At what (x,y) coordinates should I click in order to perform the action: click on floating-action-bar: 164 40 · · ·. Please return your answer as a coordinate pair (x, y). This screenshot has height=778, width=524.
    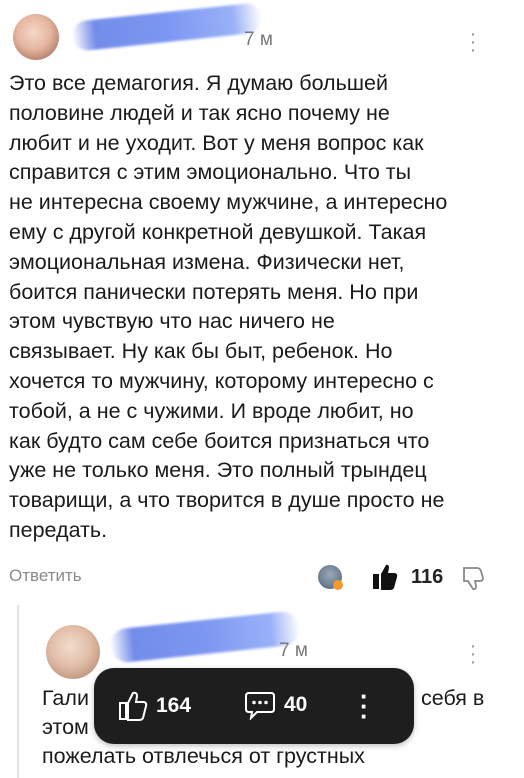
    Looking at the image, I should click on (254, 706).